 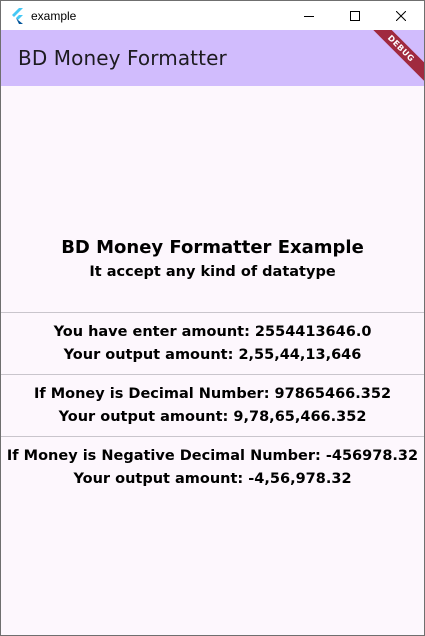 I want to click on maximize-icon, so click(x=355, y=15).